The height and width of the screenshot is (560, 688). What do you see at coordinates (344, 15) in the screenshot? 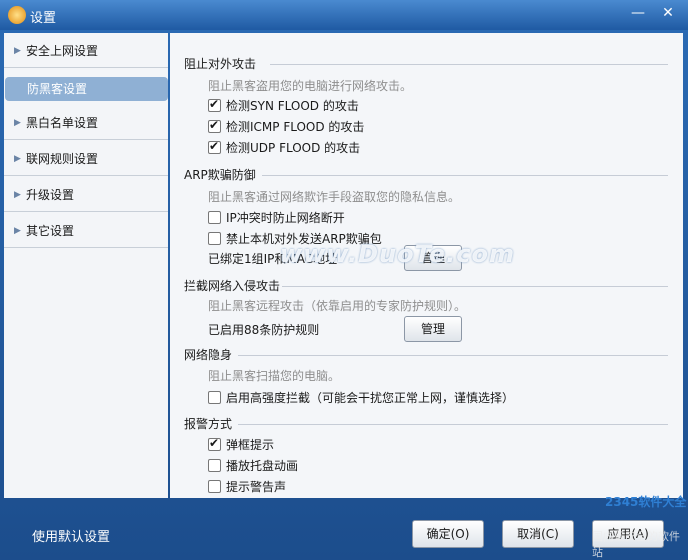
I see `title-bar: 设置 — ✕` at bounding box center [344, 15].